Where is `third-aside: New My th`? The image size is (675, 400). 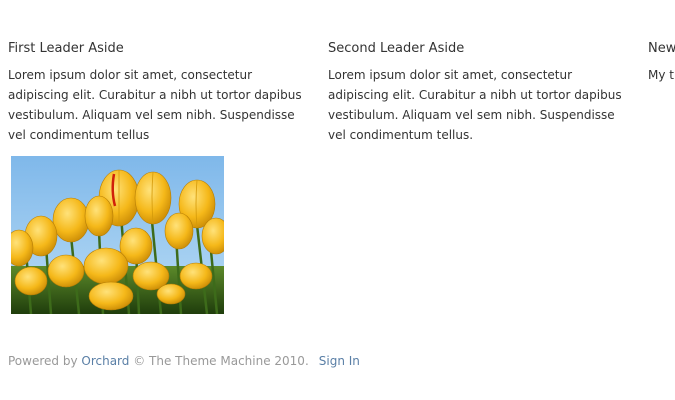 third-aside: New My th is located at coordinates (661, 62).